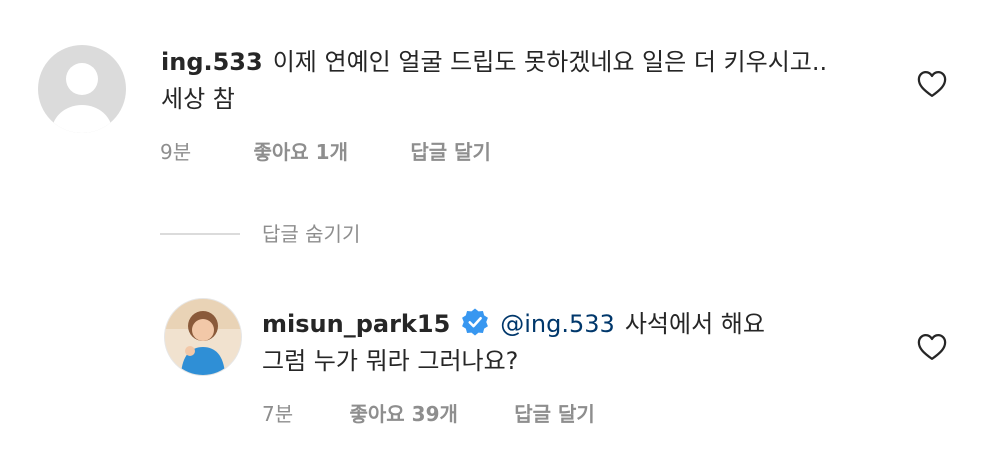 This screenshot has width=1000, height=454. I want to click on profile-photo, so click(203, 337).